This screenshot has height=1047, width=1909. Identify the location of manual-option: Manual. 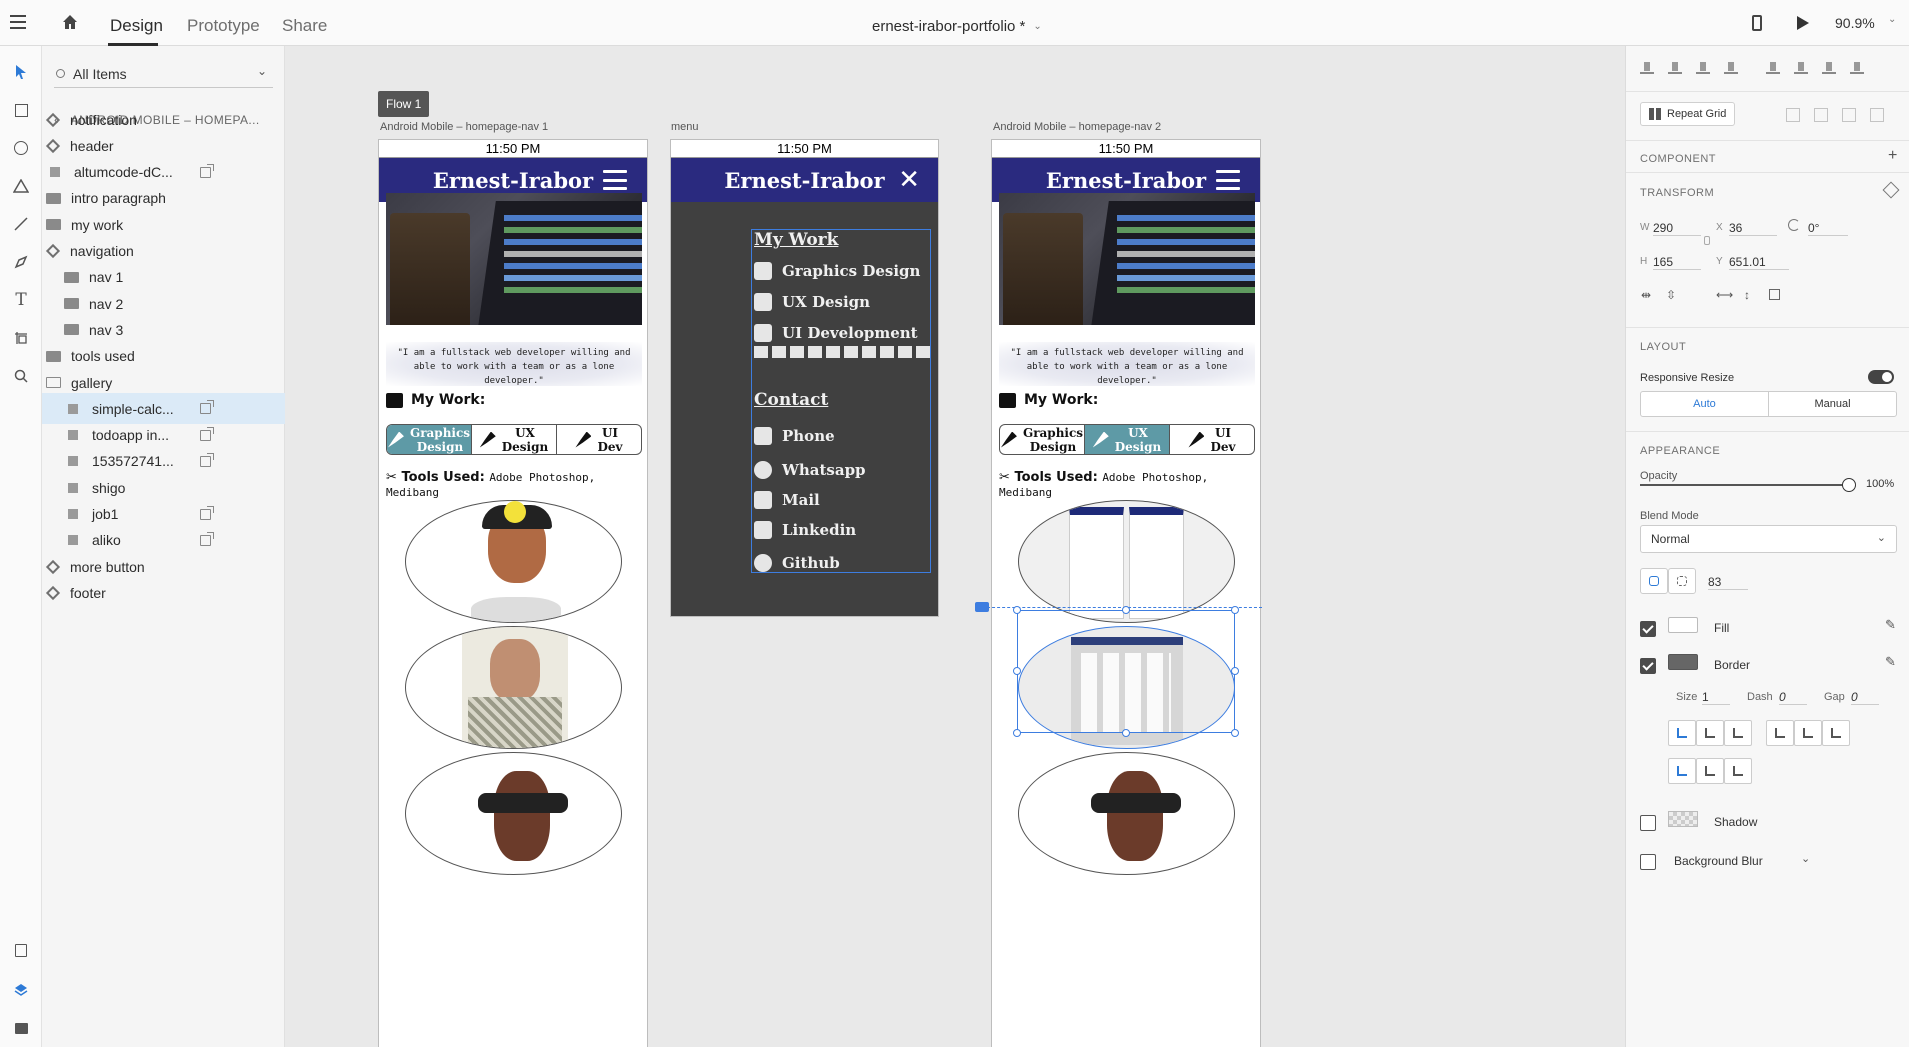
(1832, 404).